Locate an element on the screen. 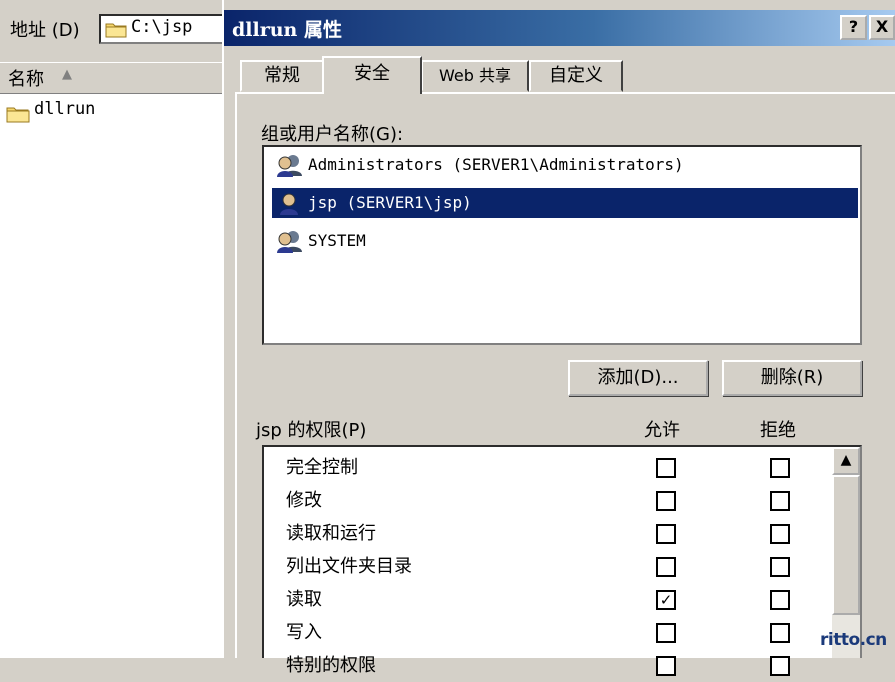 This screenshot has height=682, width=895. permissions-label: jsp 的权限(P) is located at coordinates (311, 430).